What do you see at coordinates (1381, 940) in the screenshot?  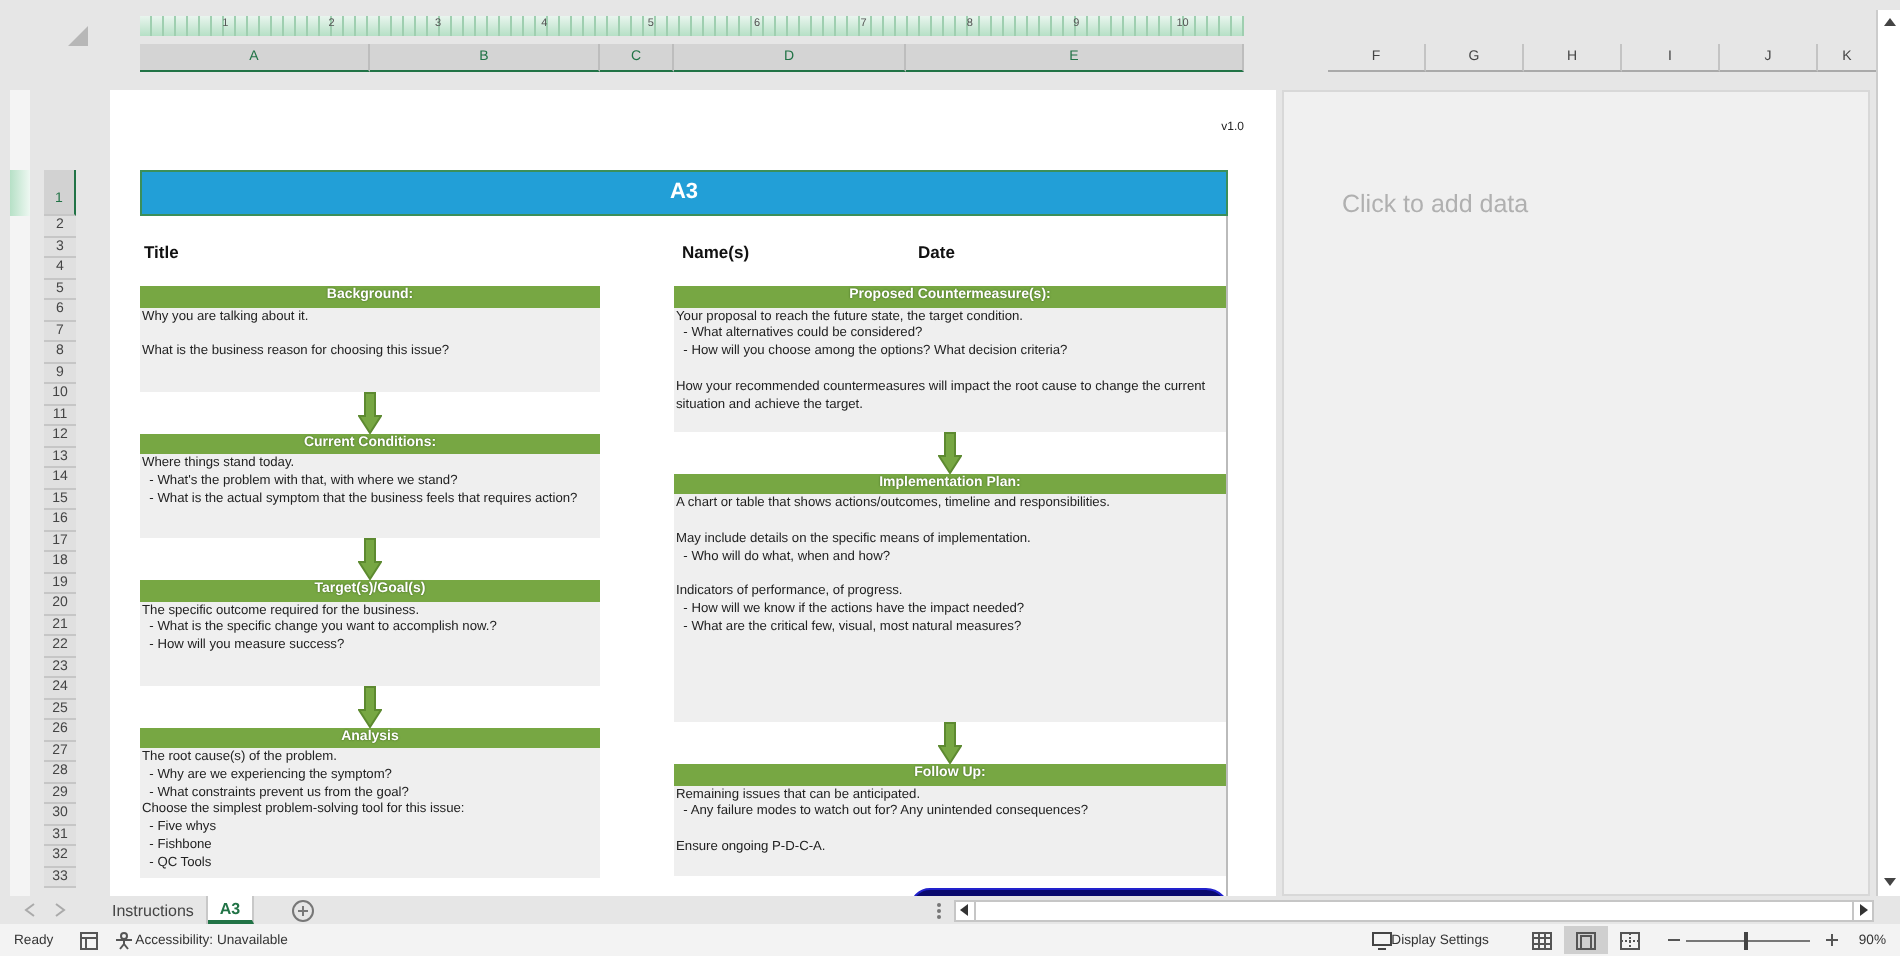 I see `monitor-icon` at bounding box center [1381, 940].